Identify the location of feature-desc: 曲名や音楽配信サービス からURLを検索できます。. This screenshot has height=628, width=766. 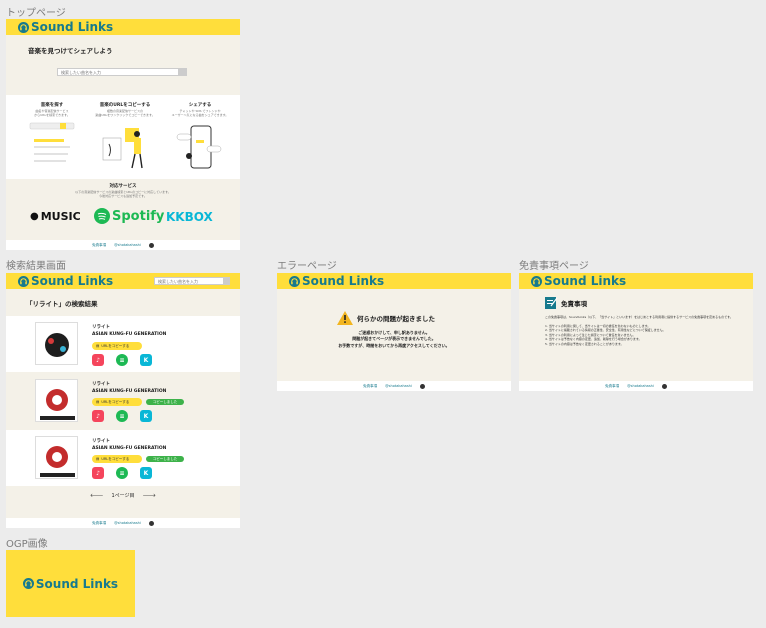
(52, 113).